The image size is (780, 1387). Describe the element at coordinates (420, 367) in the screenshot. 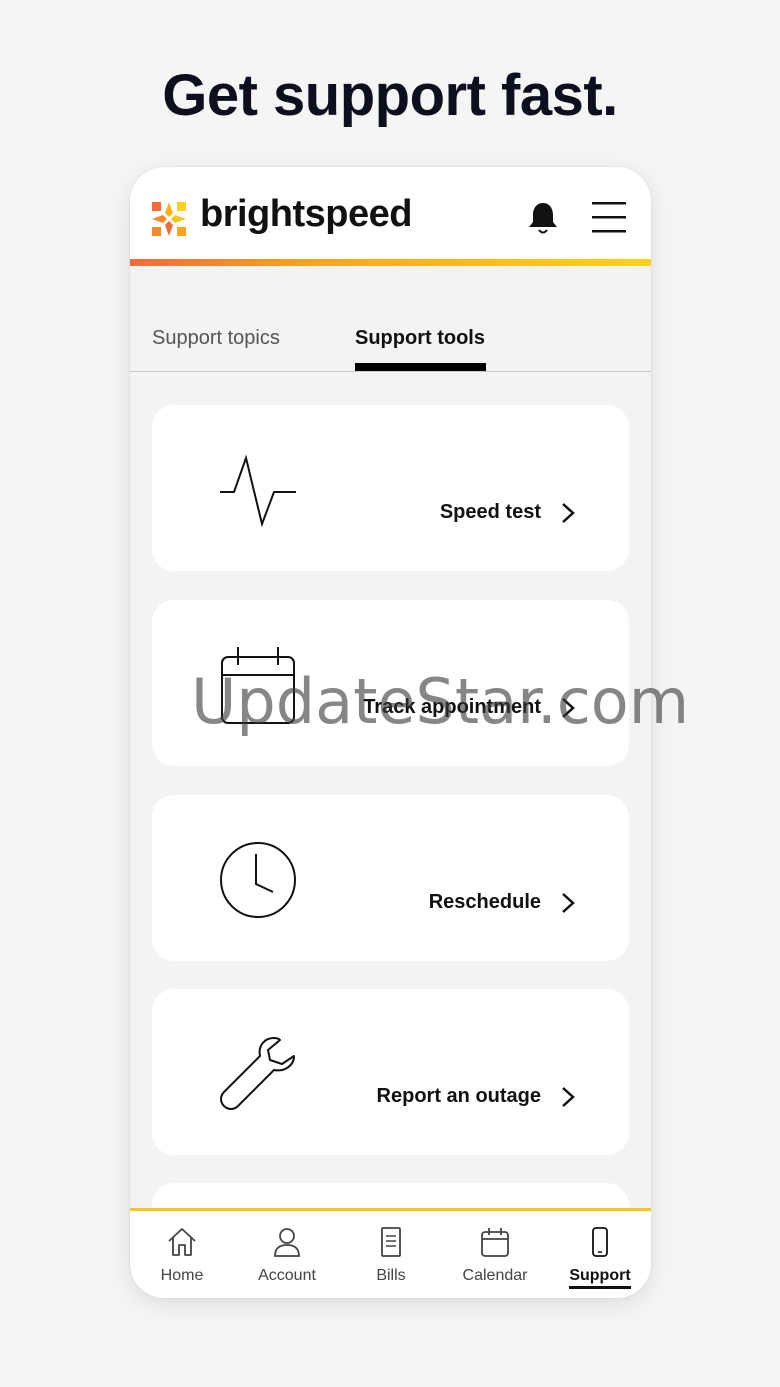

I see `active-tab-indicator` at that location.